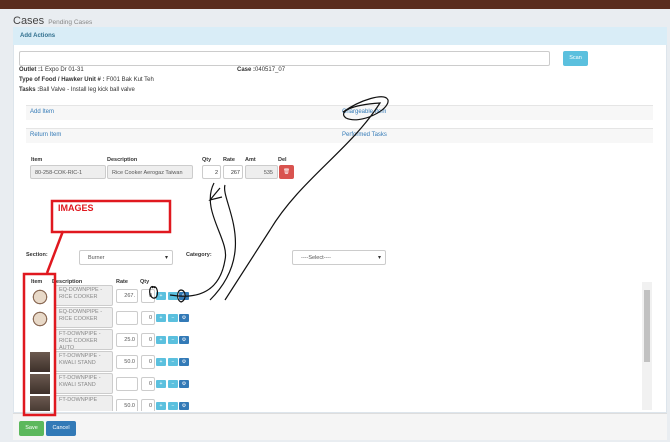  I want to click on pen-stroke-arrow, so click(306, 198).